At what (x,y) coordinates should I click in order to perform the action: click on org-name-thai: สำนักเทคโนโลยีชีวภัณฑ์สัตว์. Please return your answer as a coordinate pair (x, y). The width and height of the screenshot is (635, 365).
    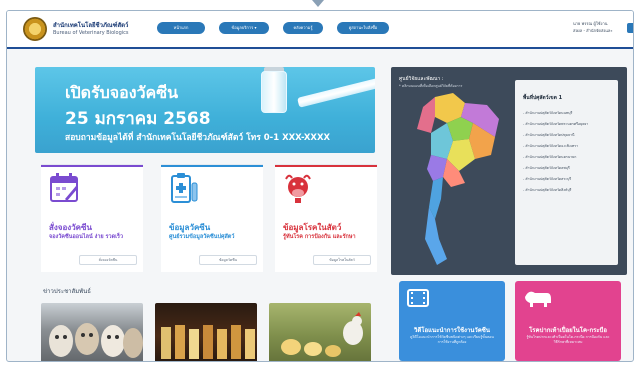
    Looking at the image, I should click on (91, 25).